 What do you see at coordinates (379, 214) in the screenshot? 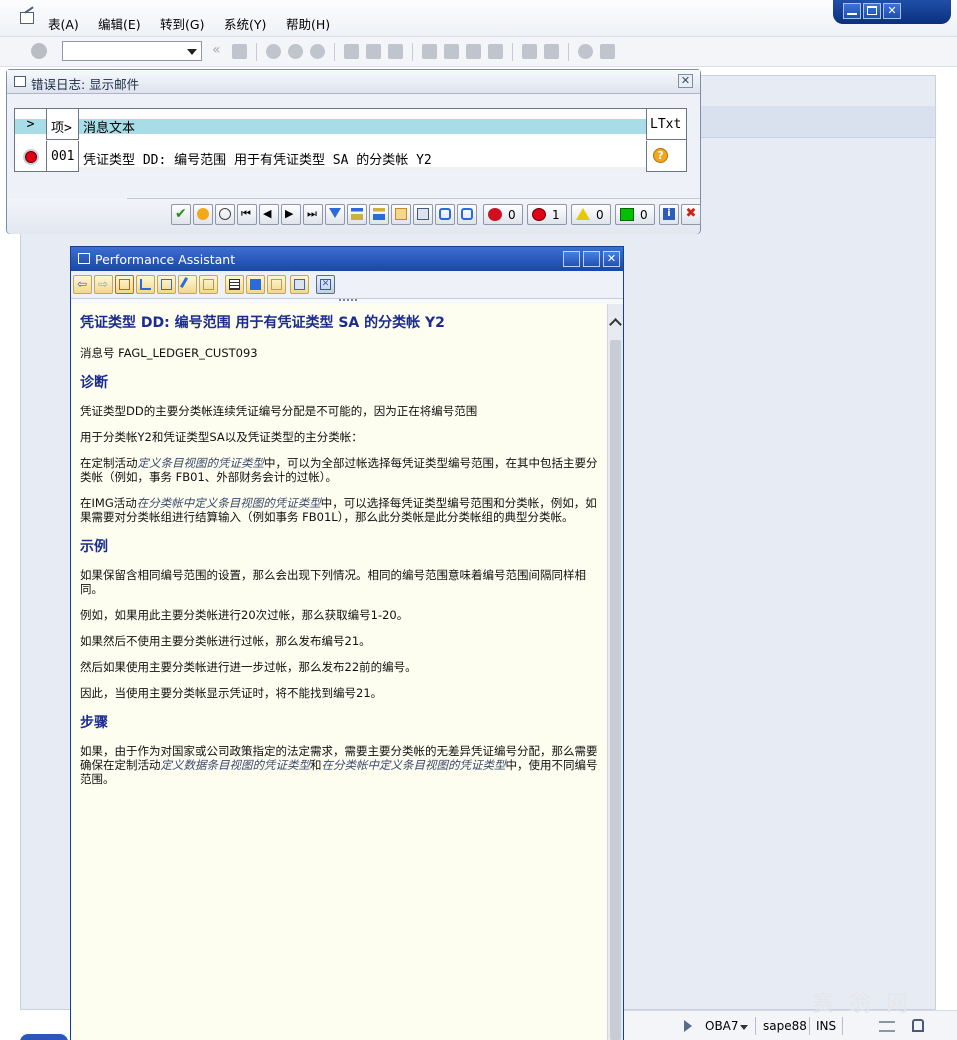
I see `sort-descending-icon` at bounding box center [379, 214].